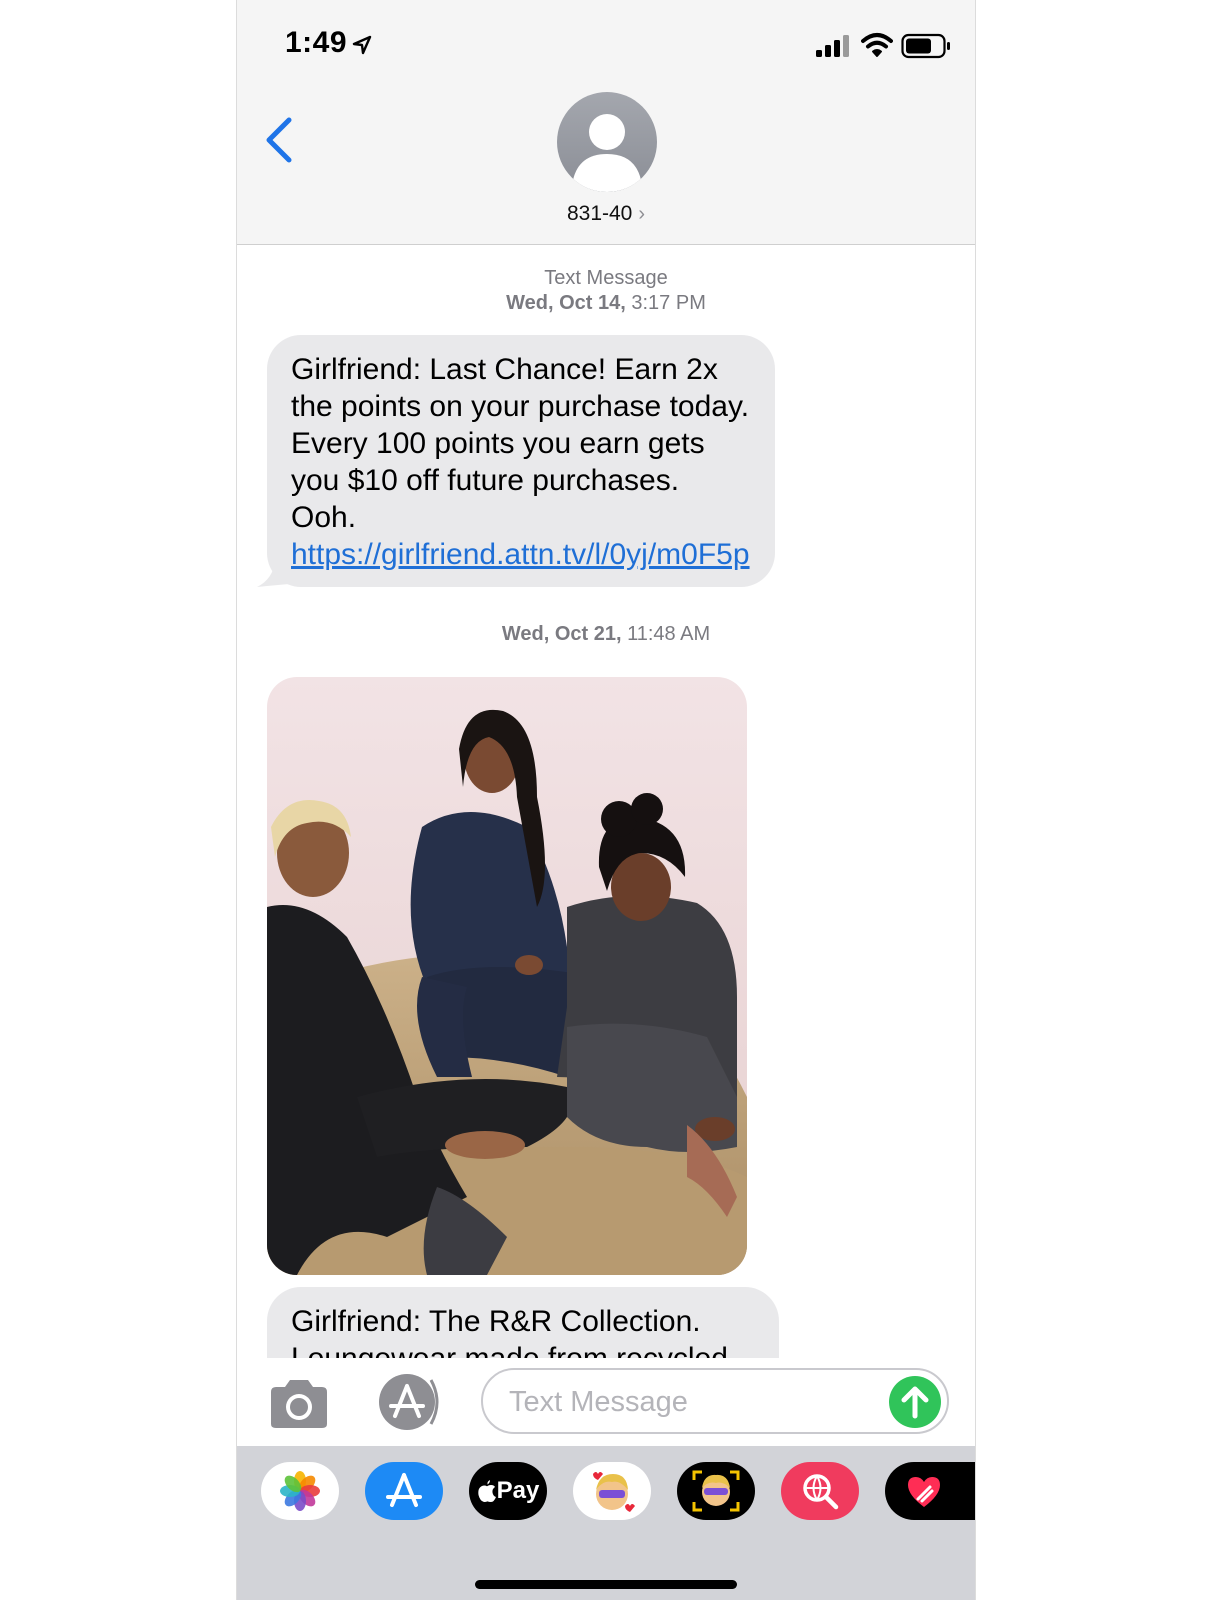  I want to click on message-timestamp: Wed, Oct 21, 11:48 AM, so click(606, 634).